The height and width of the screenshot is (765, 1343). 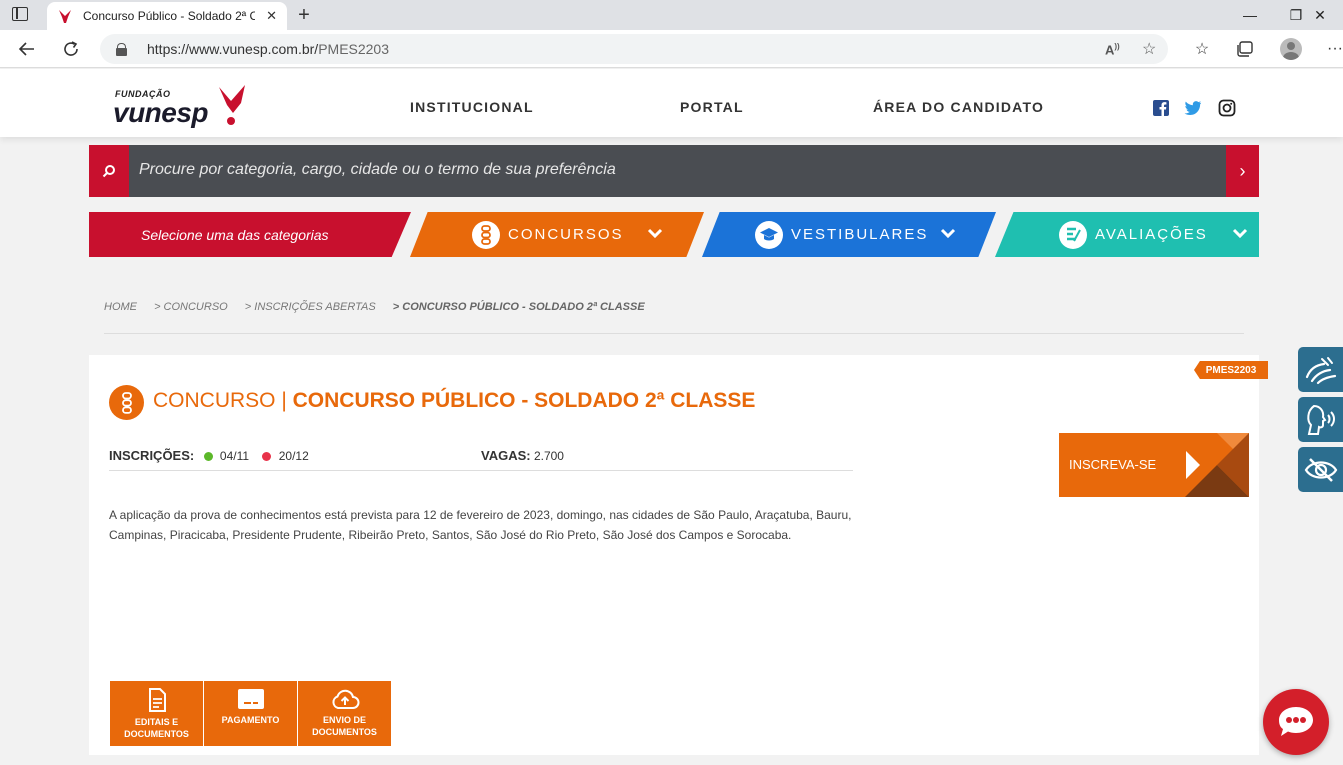 I want to click on vagas-info: VAGAS: 2.700, so click(x=522, y=455).